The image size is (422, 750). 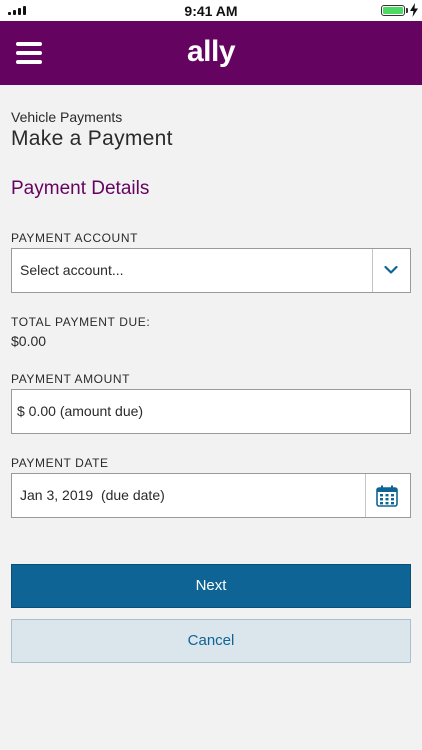 What do you see at coordinates (71, 379) in the screenshot?
I see `payment-amount-label: PAYMENT AMOUNT` at bounding box center [71, 379].